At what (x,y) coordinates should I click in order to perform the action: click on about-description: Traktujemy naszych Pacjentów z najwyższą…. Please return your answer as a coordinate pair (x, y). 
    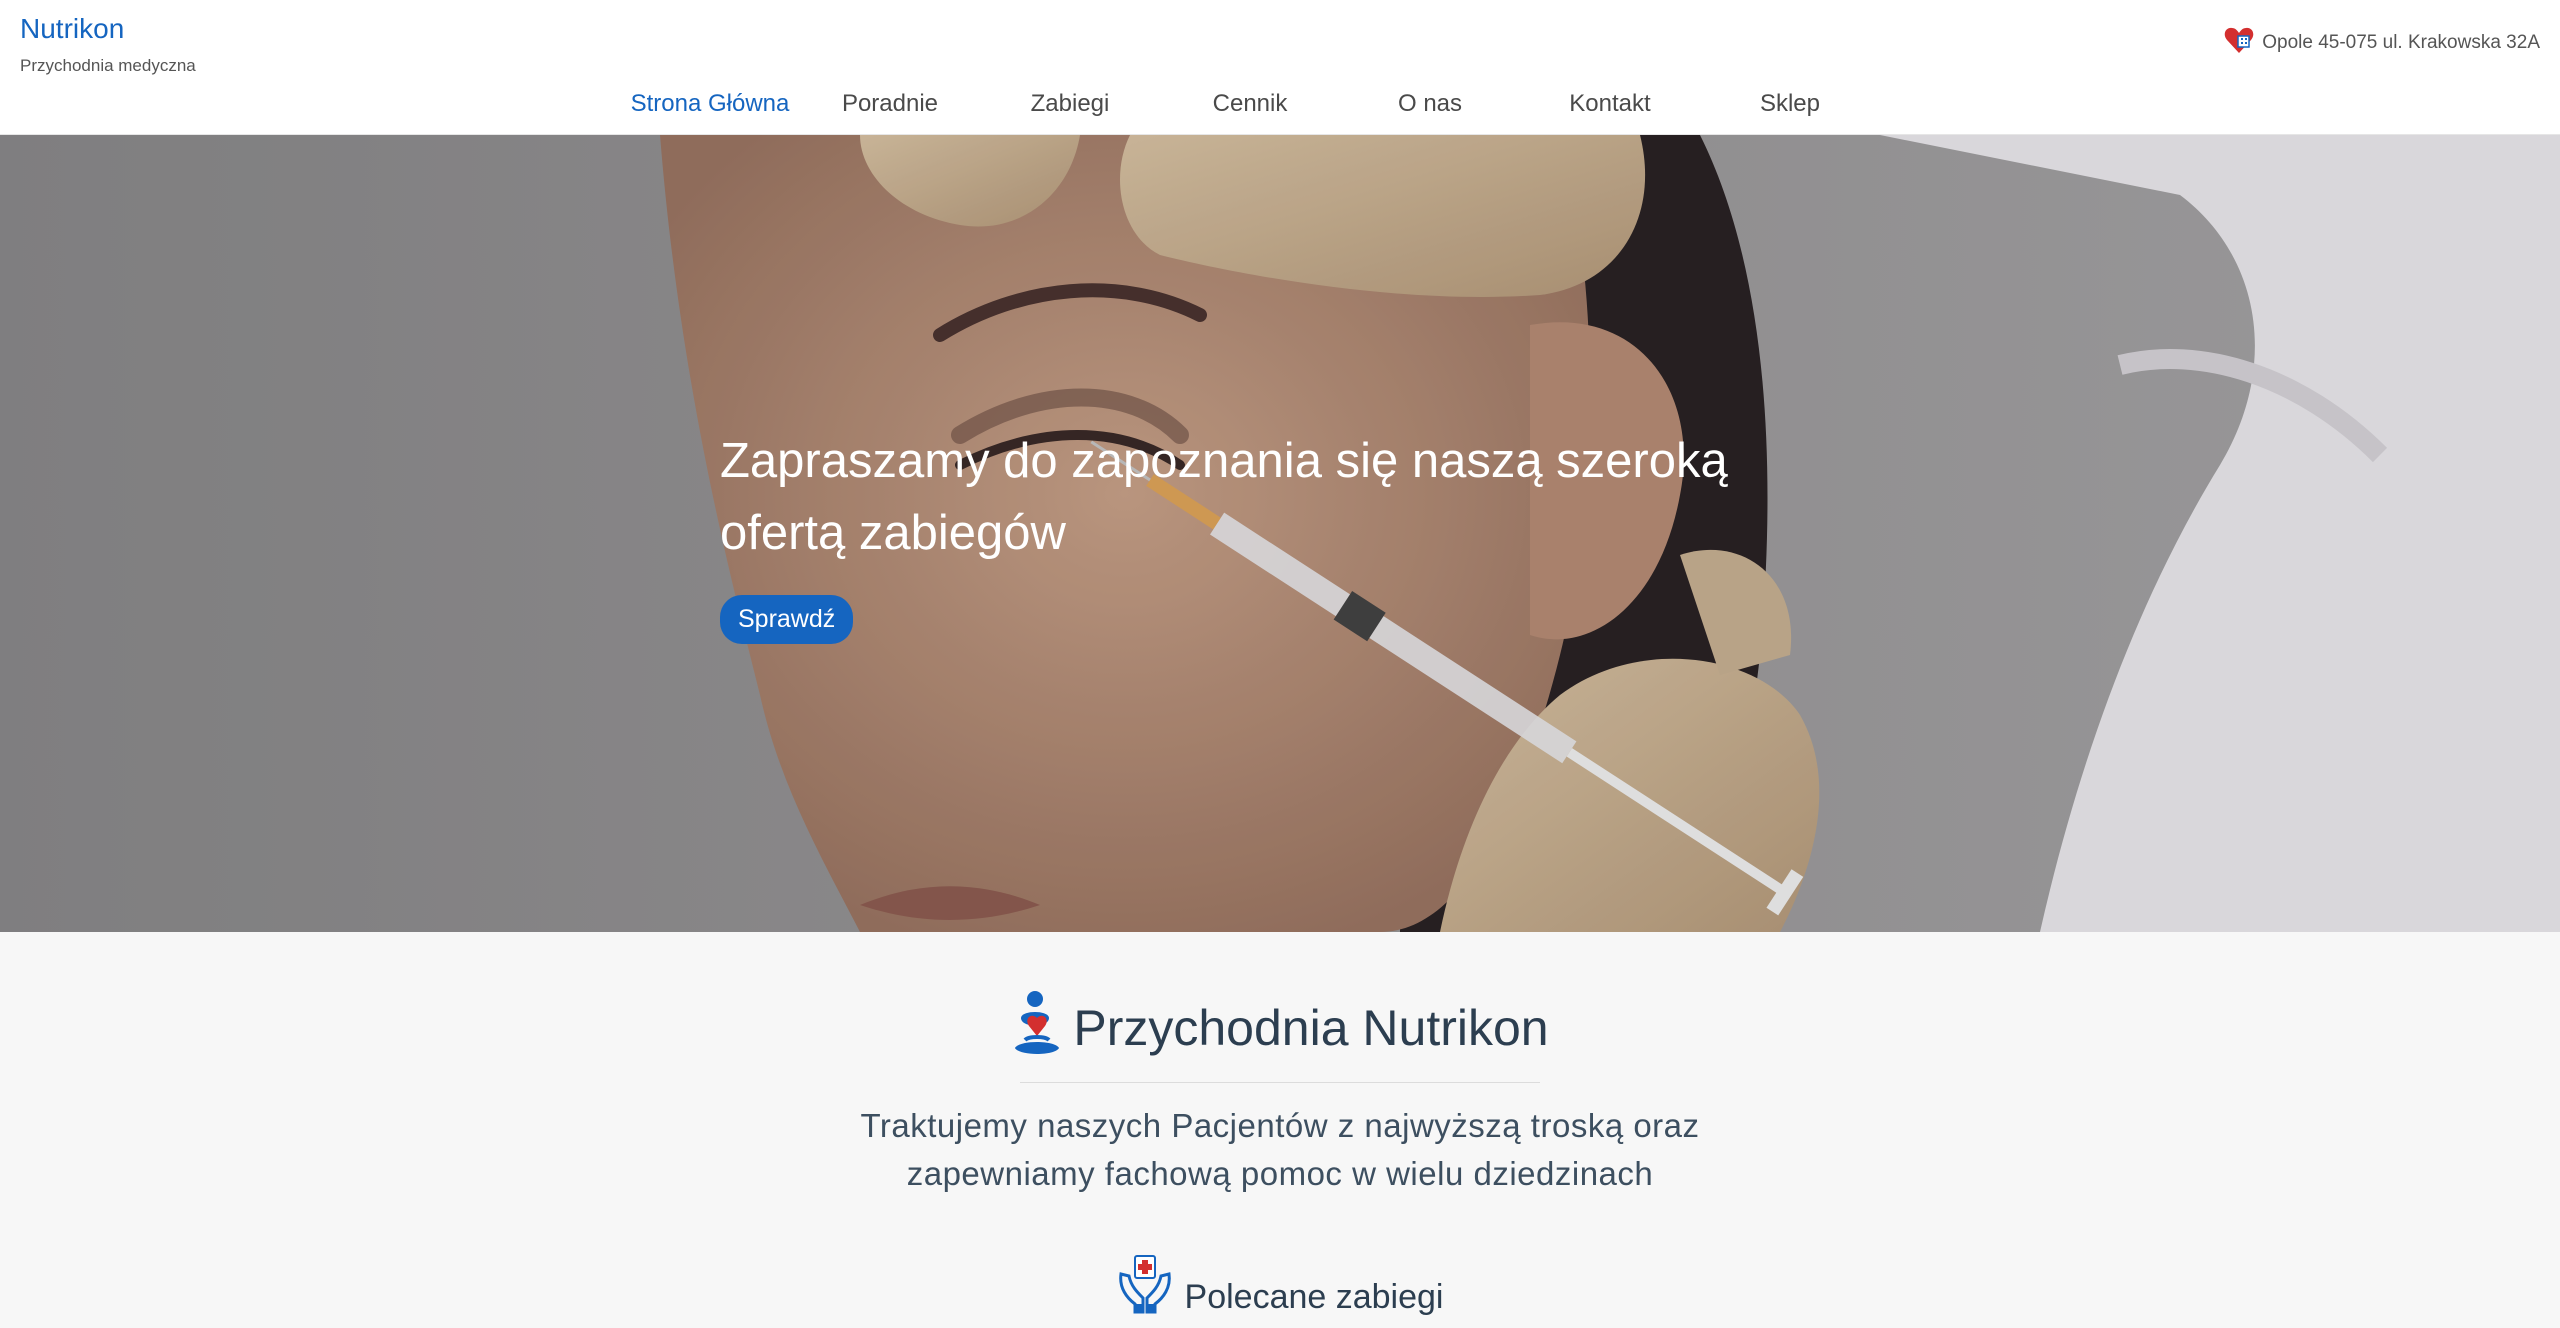
    Looking at the image, I should click on (1280, 1149).